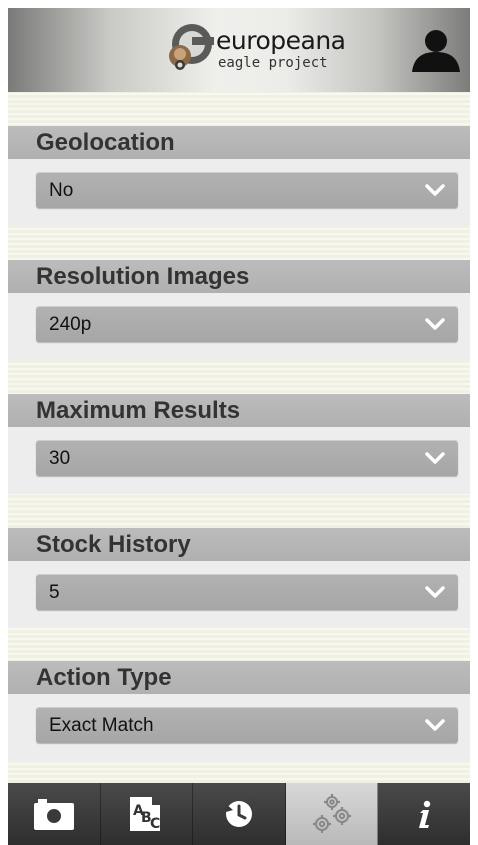  Describe the element at coordinates (54, 592) in the screenshot. I see `select-value: 5` at that location.